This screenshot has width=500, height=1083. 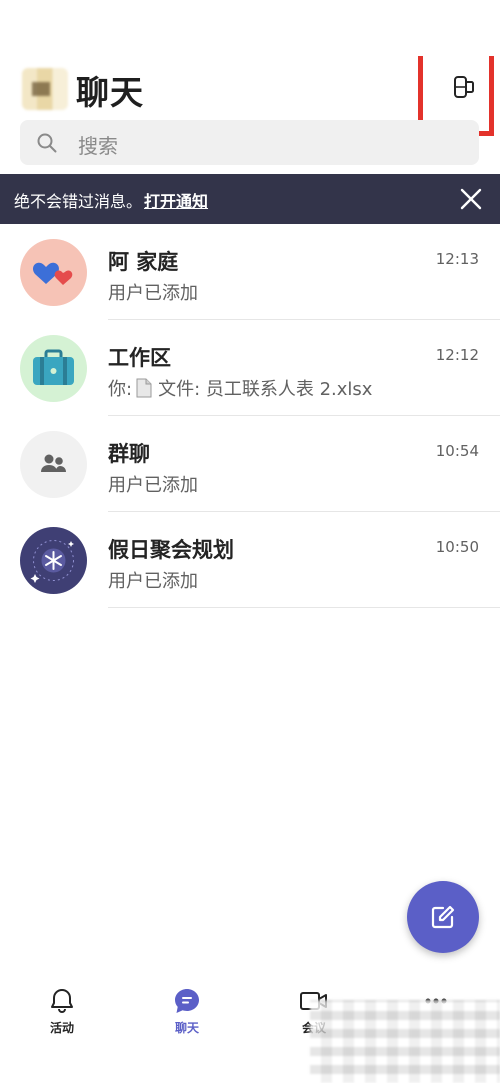 I want to click on tab-label: 活动, so click(x=61, y=1028).